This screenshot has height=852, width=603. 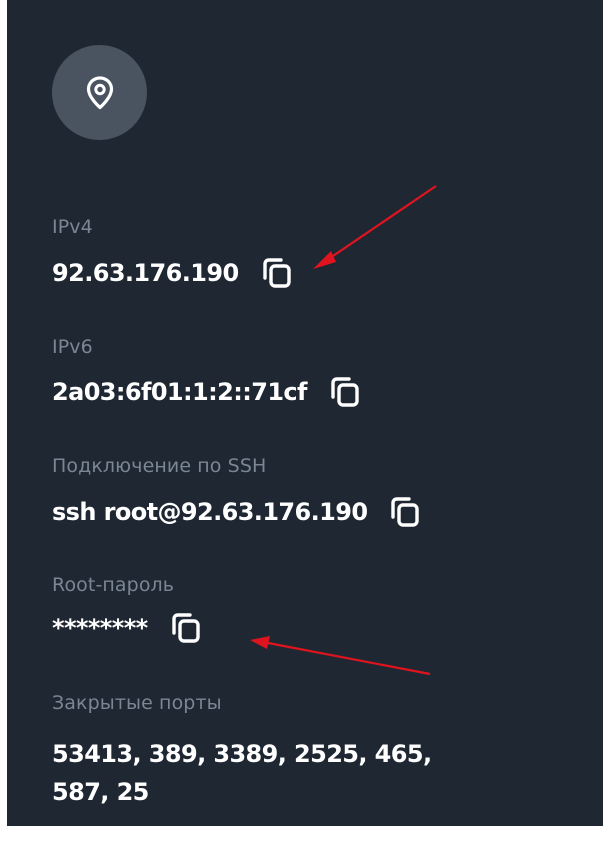 What do you see at coordinates (72, 227) in the screenshot?
I see `ipv4-label: IPv4` at bounding box center [72, 227].